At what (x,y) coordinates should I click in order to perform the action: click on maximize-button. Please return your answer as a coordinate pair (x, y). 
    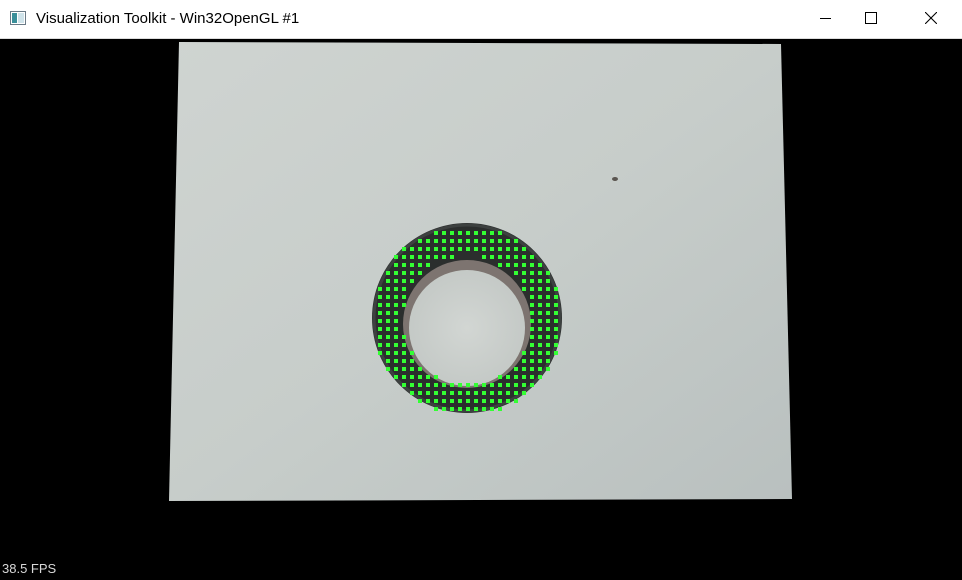
    Looking at the image, I should click on (871, 19).